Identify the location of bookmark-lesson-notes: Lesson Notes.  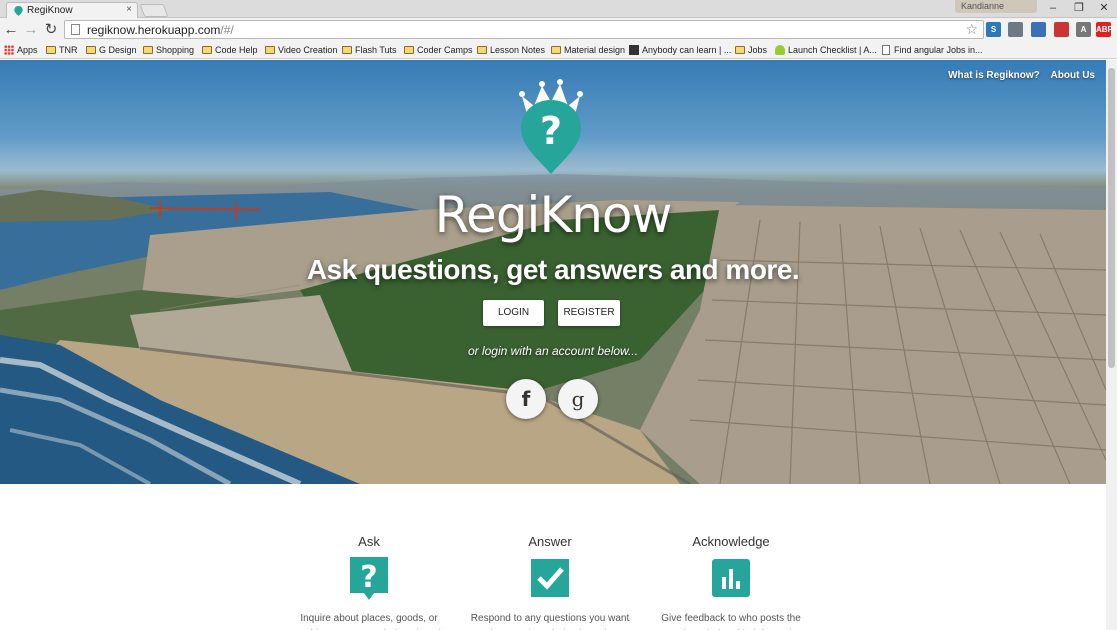
(511, 50).